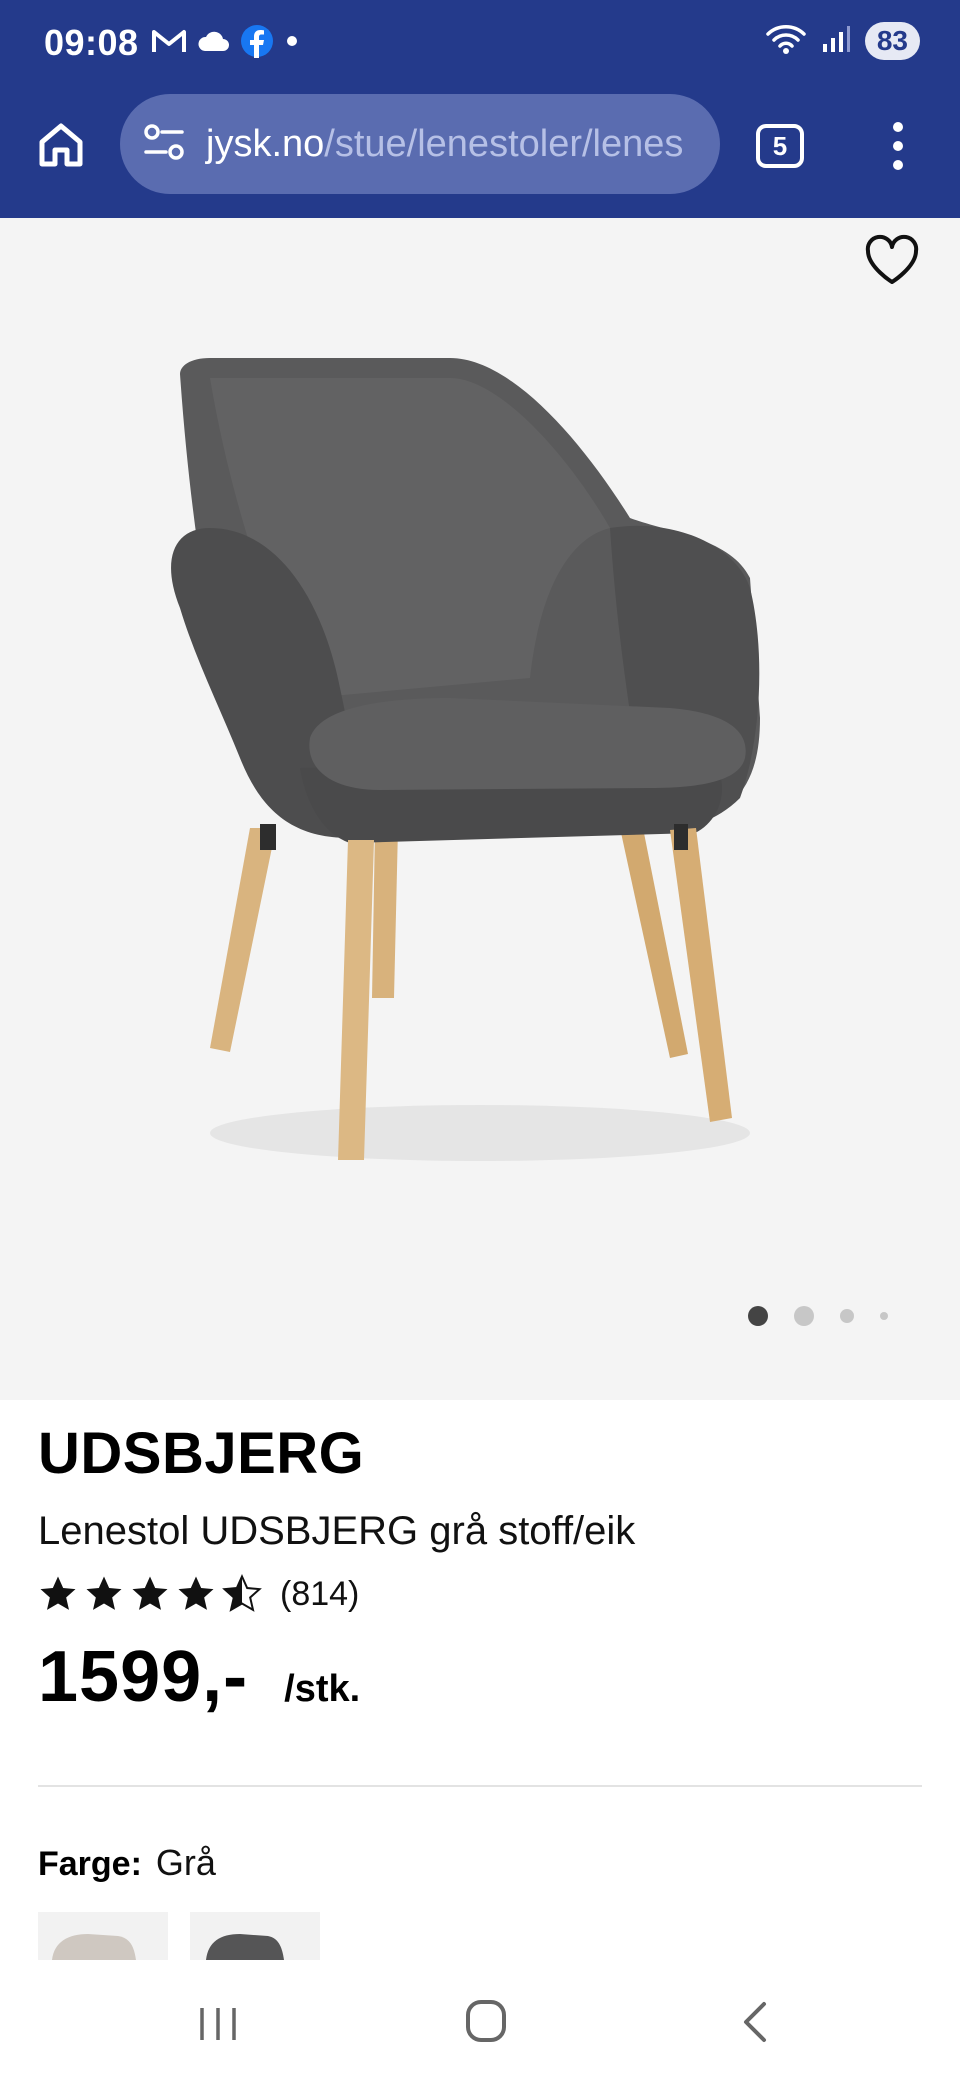 Image resolution: width=960 pixels, height=2080 pixels. I want to click on url-path: /stue/lenestoler/lenes, so click(504, 143).